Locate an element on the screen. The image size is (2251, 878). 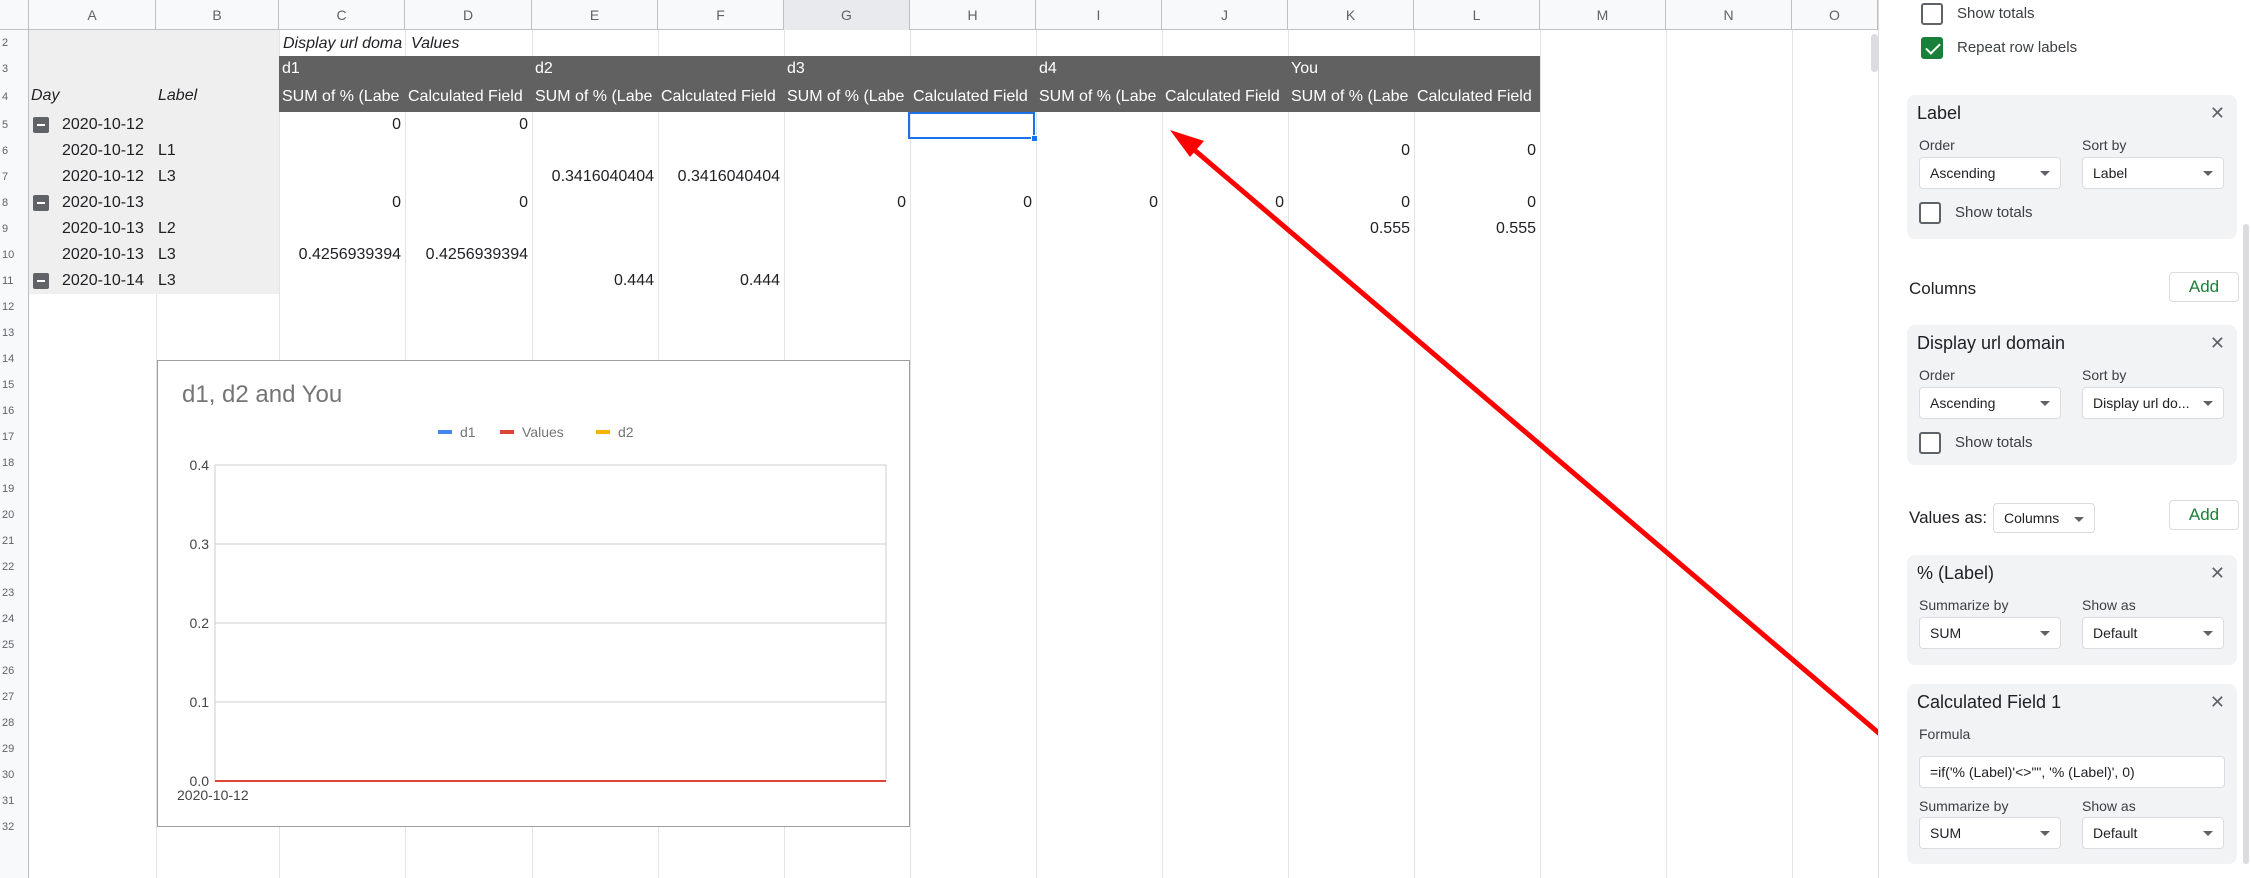
row-number: 10 is located at coordinates (14, 255).